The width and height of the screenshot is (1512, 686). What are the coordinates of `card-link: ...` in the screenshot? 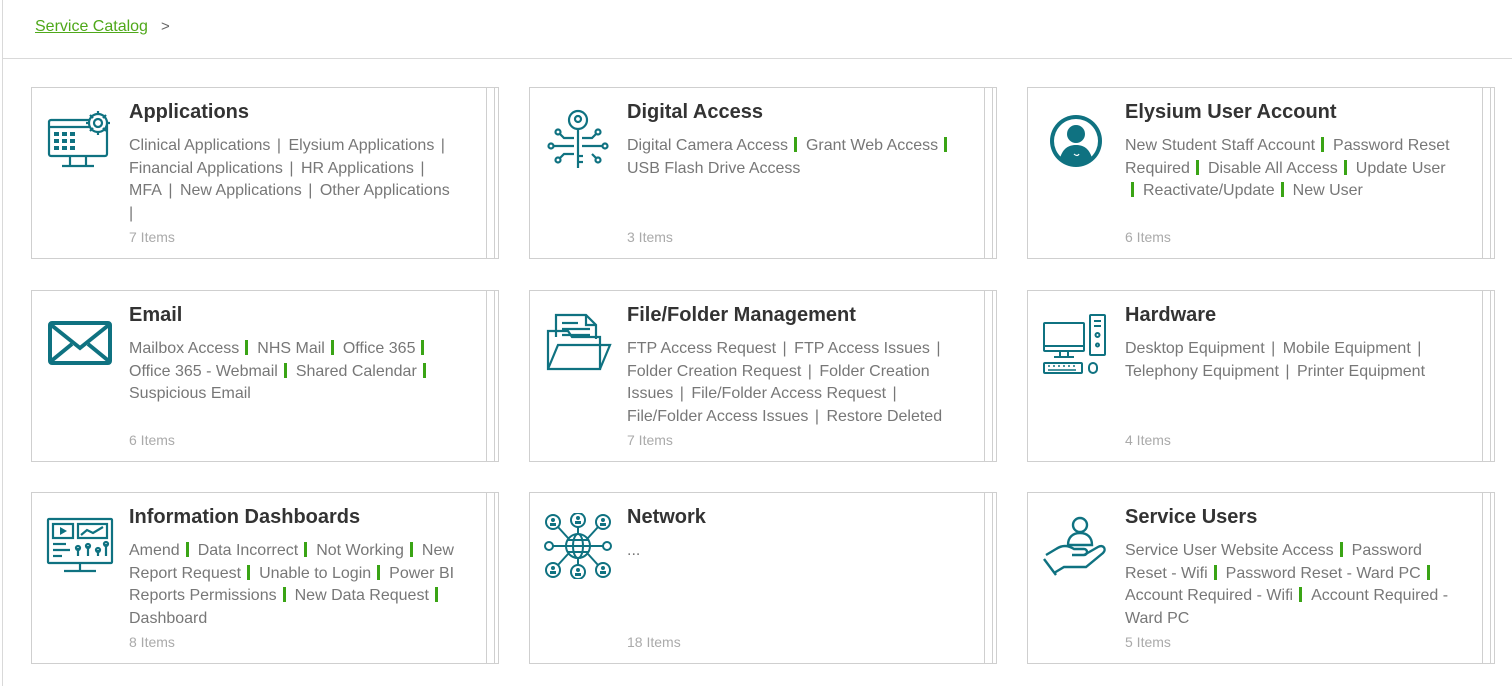 It's located at (633, 550).